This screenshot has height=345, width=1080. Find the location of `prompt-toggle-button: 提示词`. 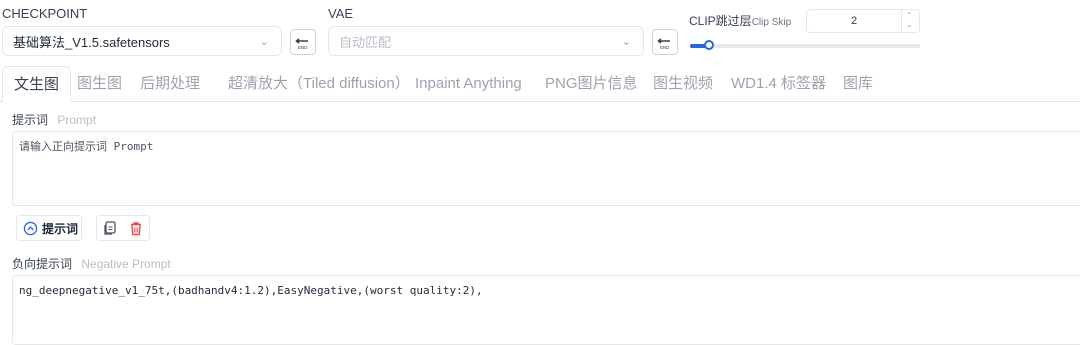

prompt-toggle-button: 提示词 is located at coordinates (49, 228).